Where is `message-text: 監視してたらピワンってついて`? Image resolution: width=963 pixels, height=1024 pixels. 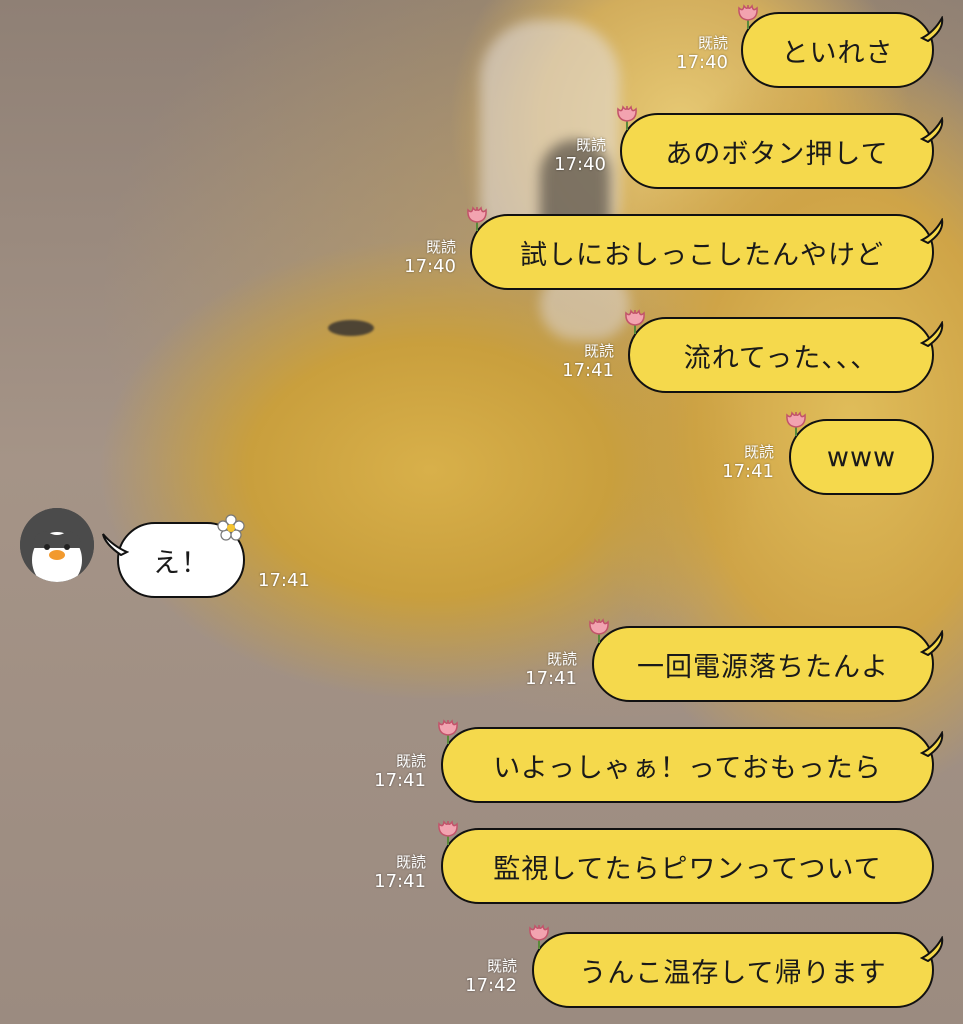 message-text: 監視してたらピワンってついて is located at coordinates (687, 869).